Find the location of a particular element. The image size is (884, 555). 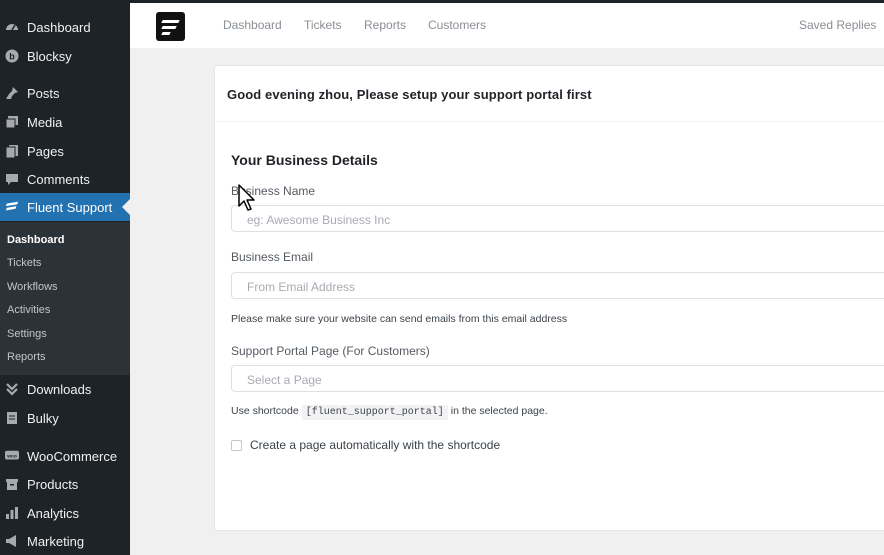

sidebar-item-products: Products is located at coordinates (65, 484).